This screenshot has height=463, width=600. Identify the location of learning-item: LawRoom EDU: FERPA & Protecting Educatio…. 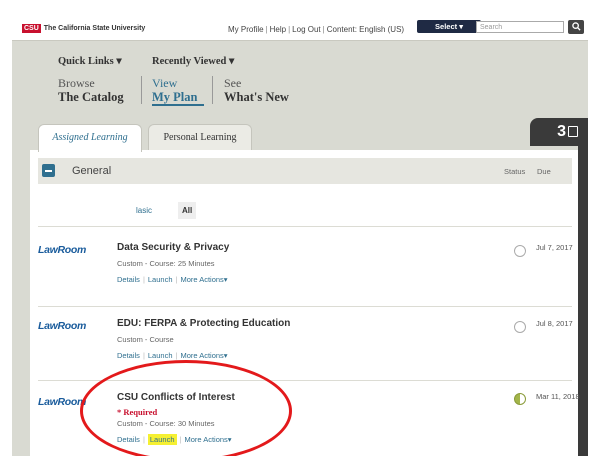
(304, 341).